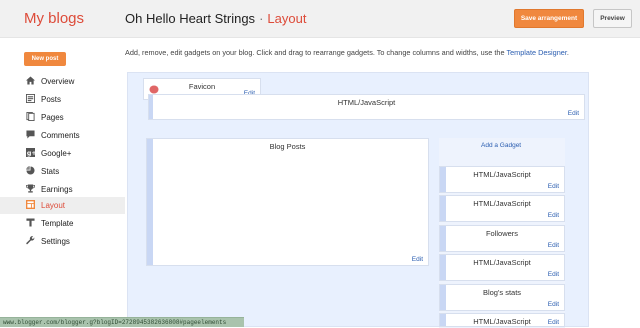  I want to click on pages-icon, so click(30, 116).